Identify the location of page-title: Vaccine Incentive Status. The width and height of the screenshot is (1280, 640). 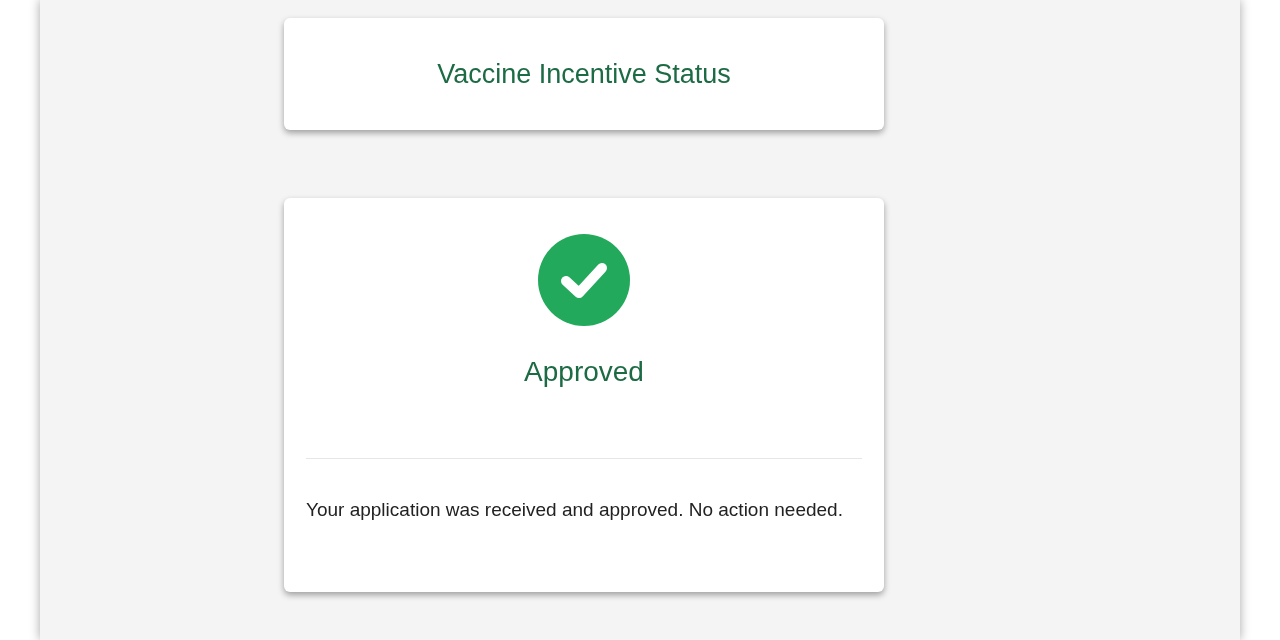
(584, 74).